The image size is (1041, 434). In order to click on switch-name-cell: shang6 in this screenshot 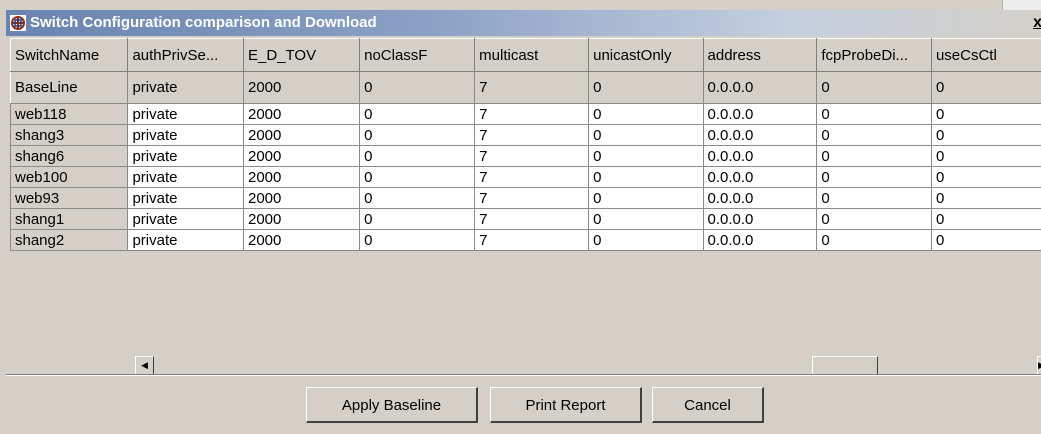, I will do `click(69, 156)`.